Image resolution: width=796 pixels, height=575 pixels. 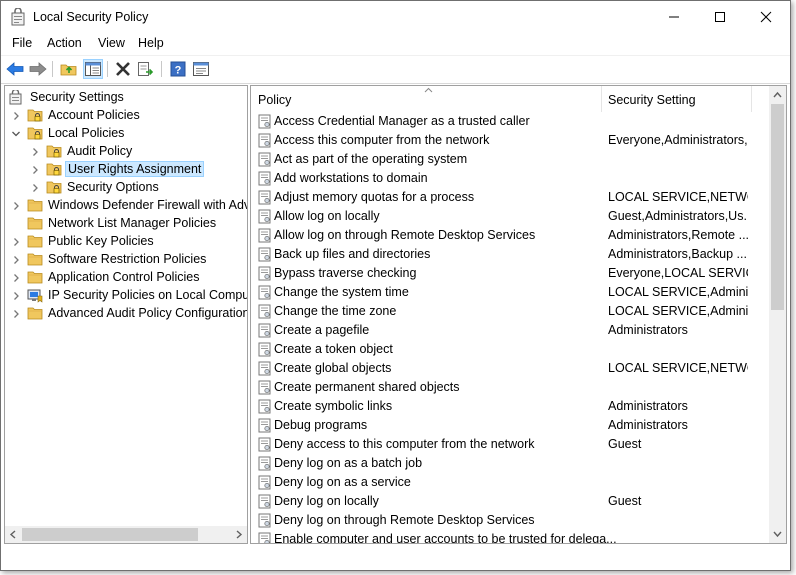 I want to click on tree-item: Advanced Audit Policy Configuration, so click(x=126, y=314).